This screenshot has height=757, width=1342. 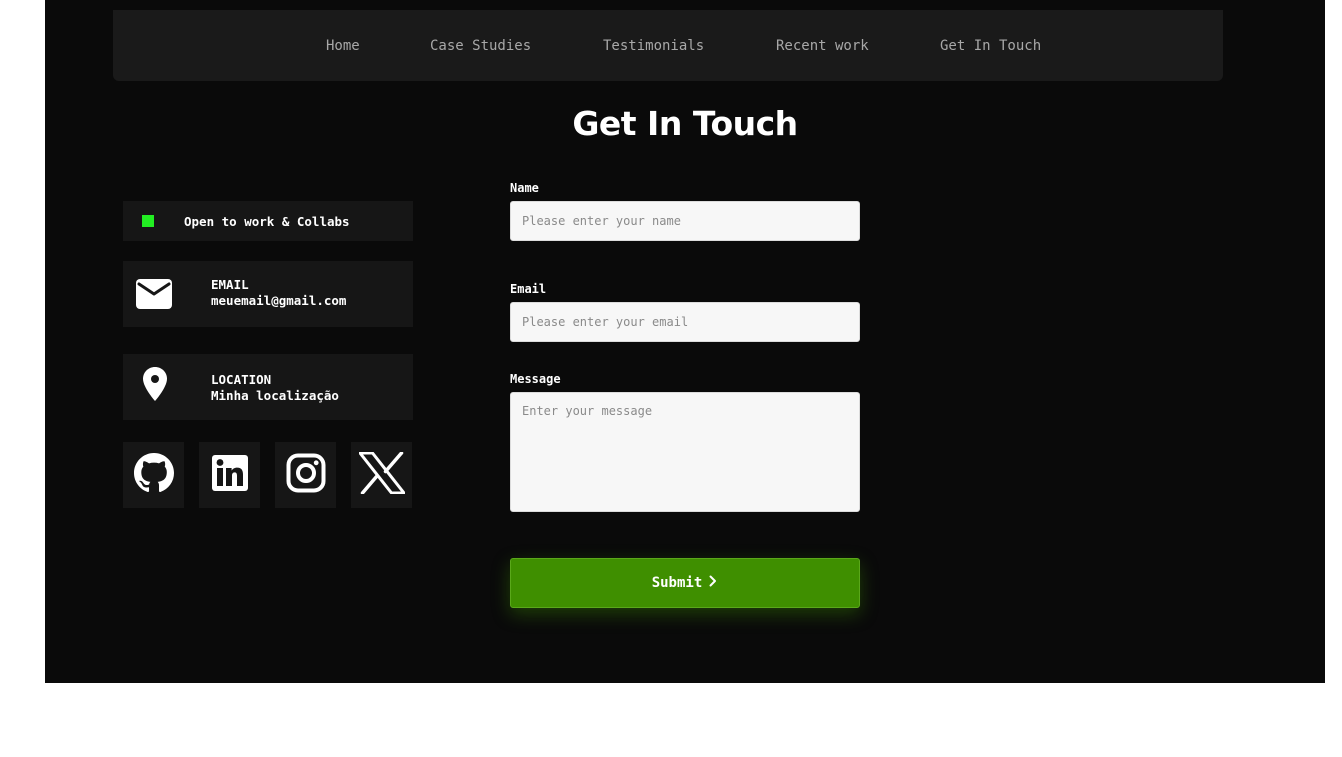 I want to click on status-dot, so click(x=148, y=221).